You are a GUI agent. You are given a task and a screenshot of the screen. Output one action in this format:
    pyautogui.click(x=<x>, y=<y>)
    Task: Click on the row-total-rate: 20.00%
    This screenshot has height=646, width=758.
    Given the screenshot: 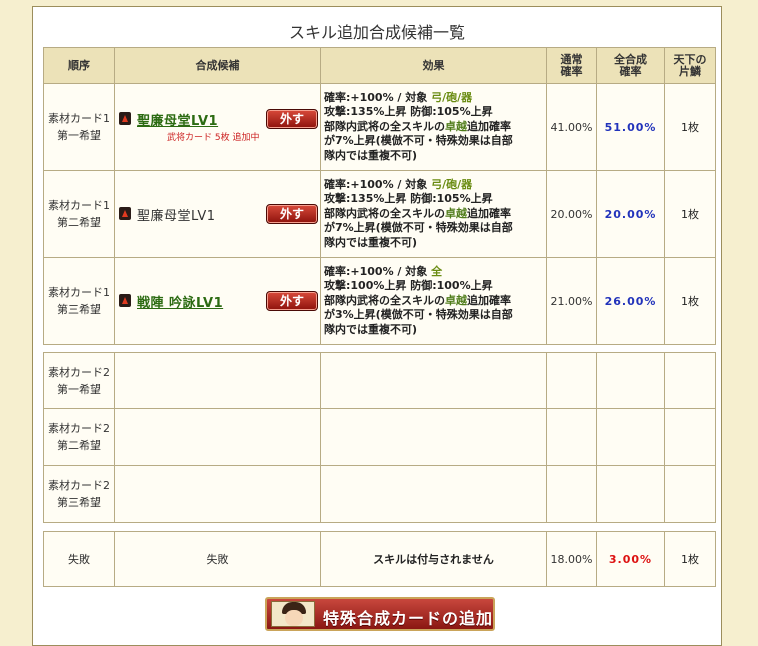 What is the action you would take?
    pyautogui.click(x=630, y=214)
    